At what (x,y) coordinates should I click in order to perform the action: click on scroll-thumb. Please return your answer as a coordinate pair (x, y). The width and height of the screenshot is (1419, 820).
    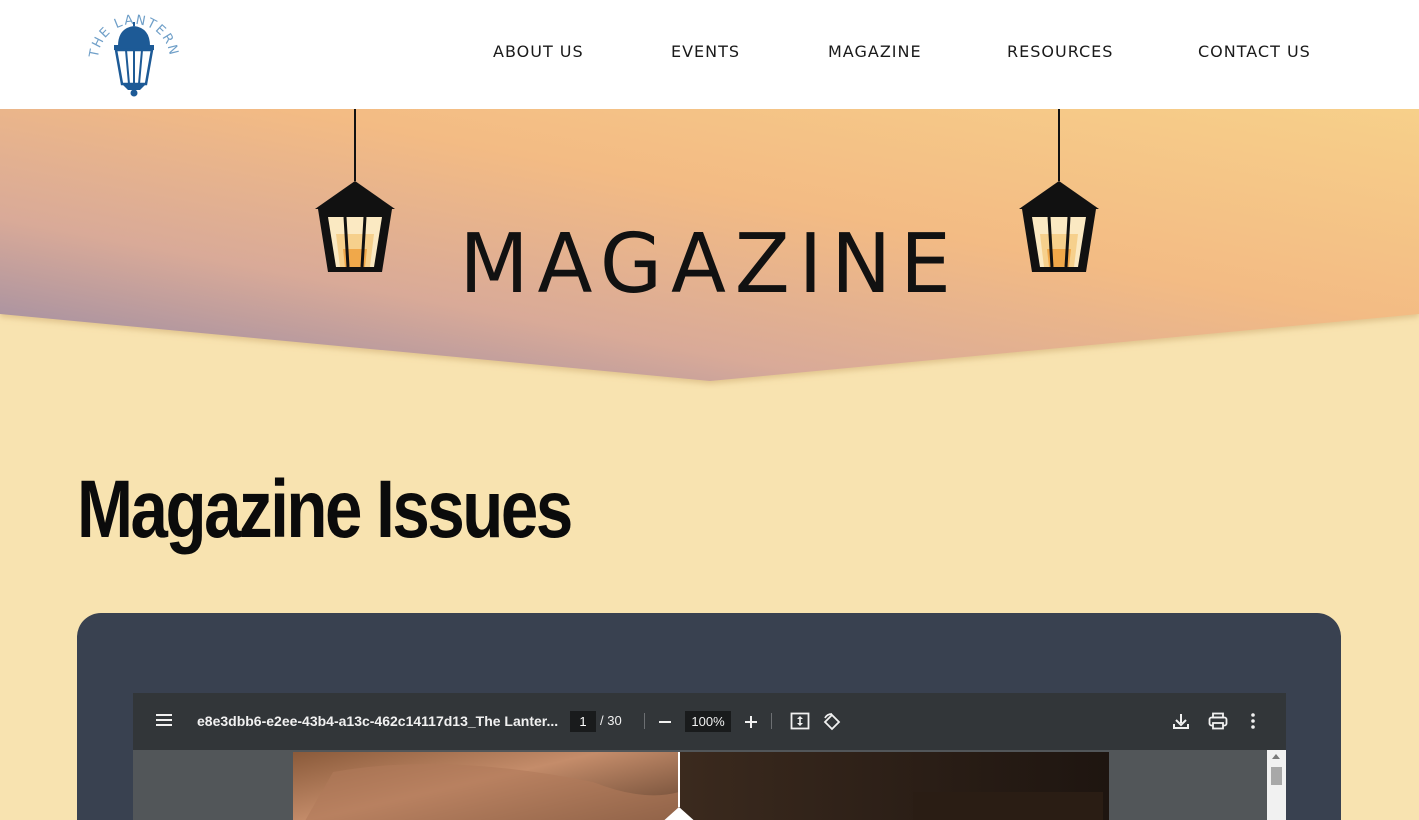
    Looking at the image, I should click on (1276, 776).